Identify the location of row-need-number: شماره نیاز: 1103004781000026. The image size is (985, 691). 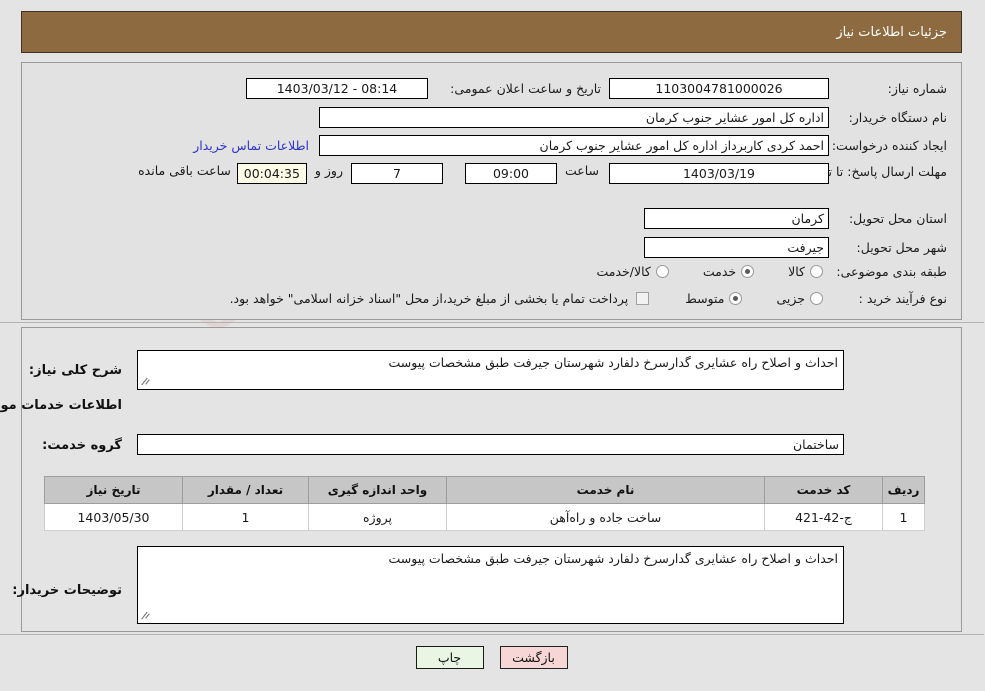
(779, 88).